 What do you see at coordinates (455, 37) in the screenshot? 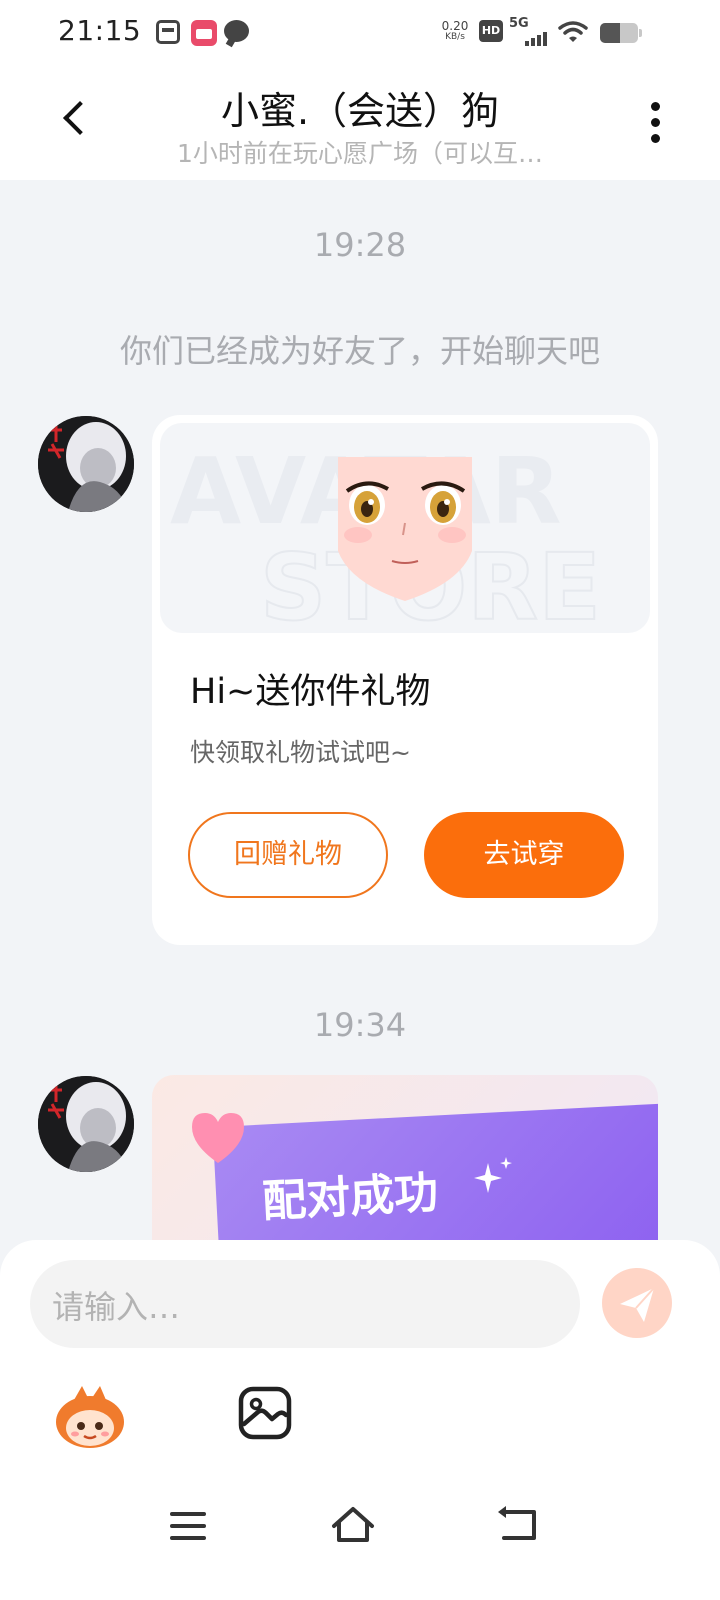
I see `network-speed-unit: KB/s` at bounding box center [455, 37].